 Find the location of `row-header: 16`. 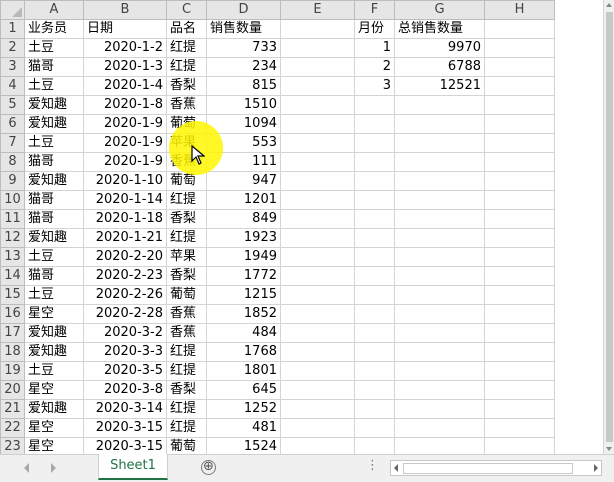

row-header: 16 is located at coordinates (12, 314).